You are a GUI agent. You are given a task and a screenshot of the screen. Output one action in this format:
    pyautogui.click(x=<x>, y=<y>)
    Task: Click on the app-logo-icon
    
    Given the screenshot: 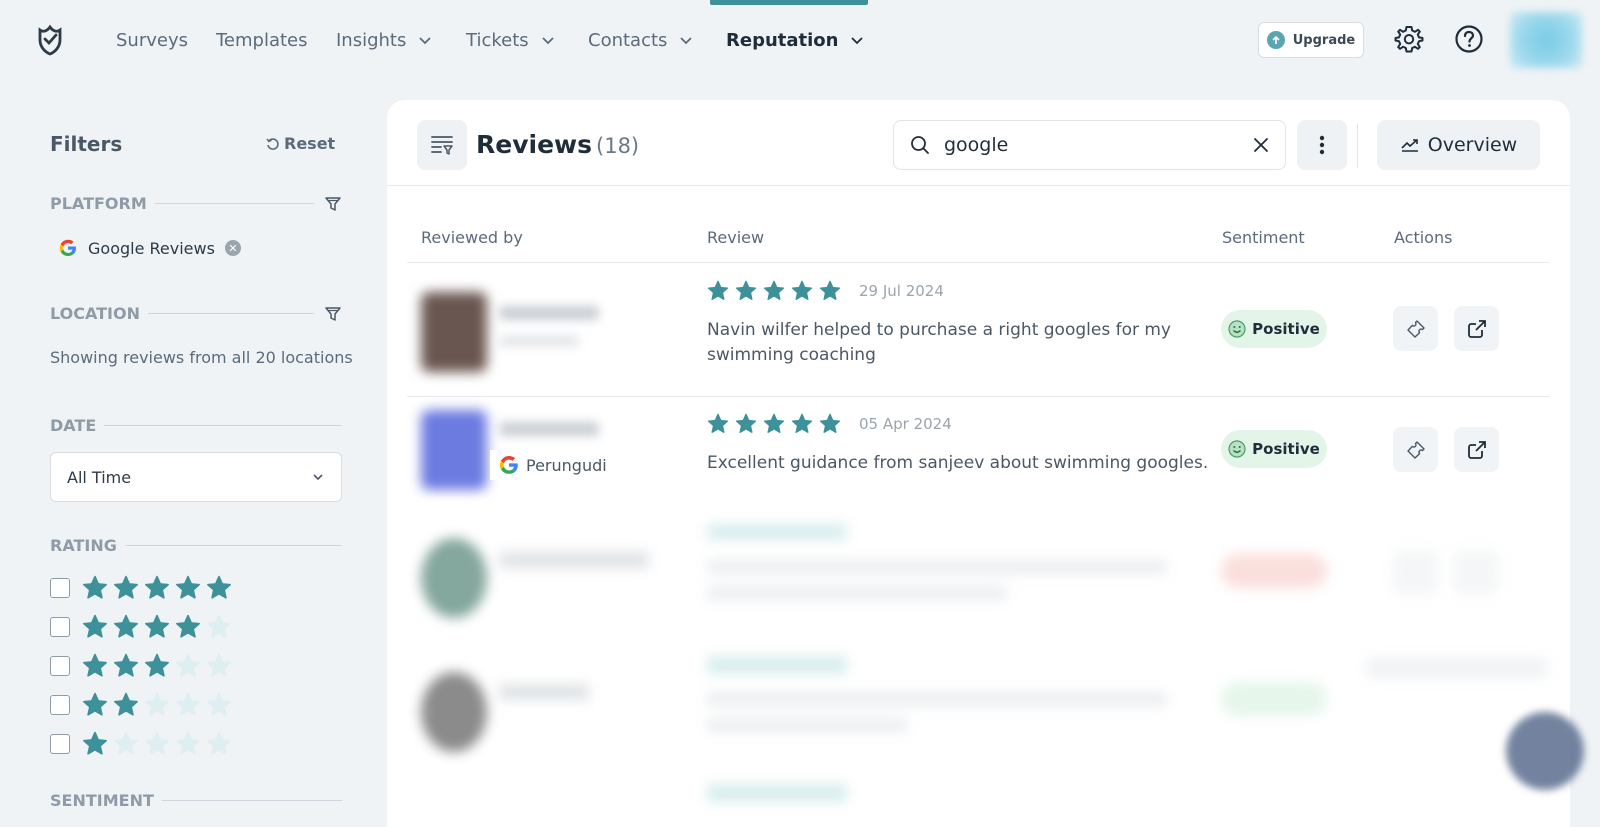 What is the action you would take?
    pyautogui.click(x=50, y=40)
    